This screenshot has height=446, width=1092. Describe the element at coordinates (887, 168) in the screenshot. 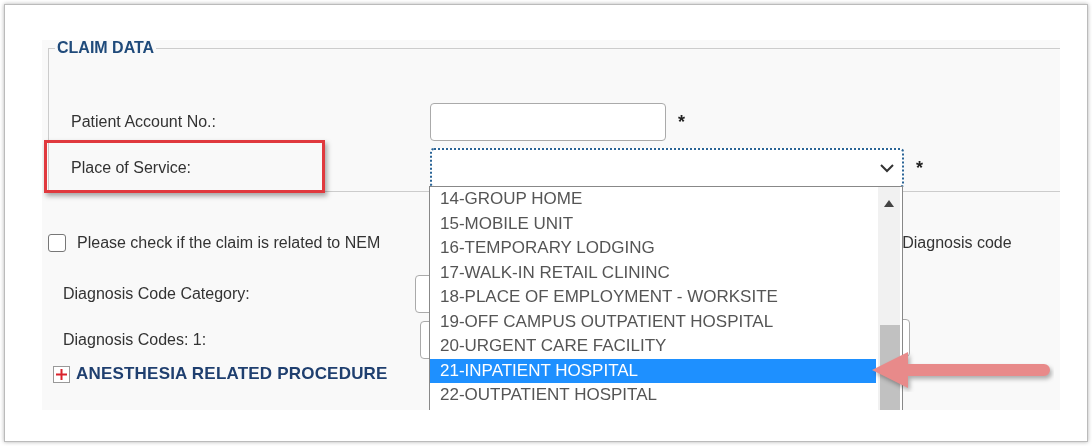

I see `chevron-icon` at that location.